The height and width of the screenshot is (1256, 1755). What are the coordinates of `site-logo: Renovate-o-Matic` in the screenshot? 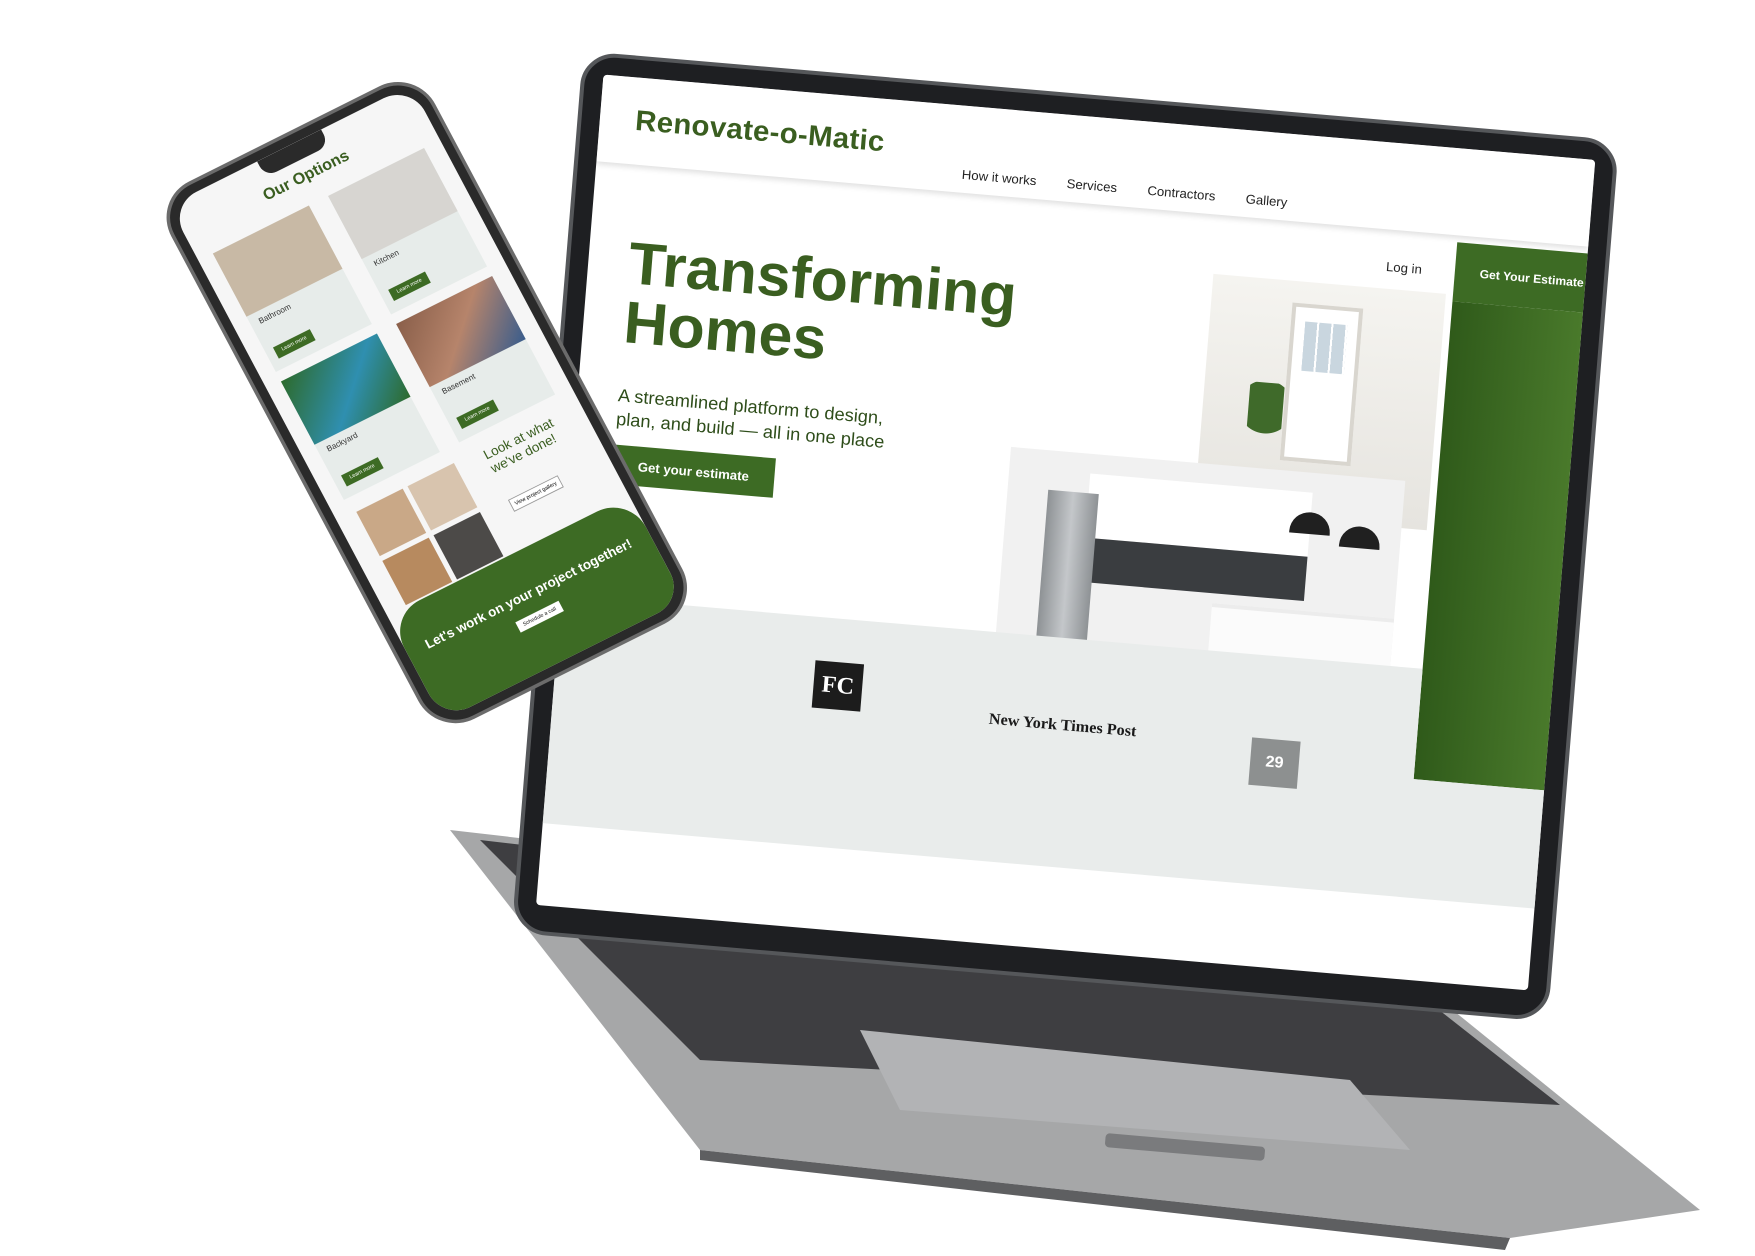 It's located at (760, 132).